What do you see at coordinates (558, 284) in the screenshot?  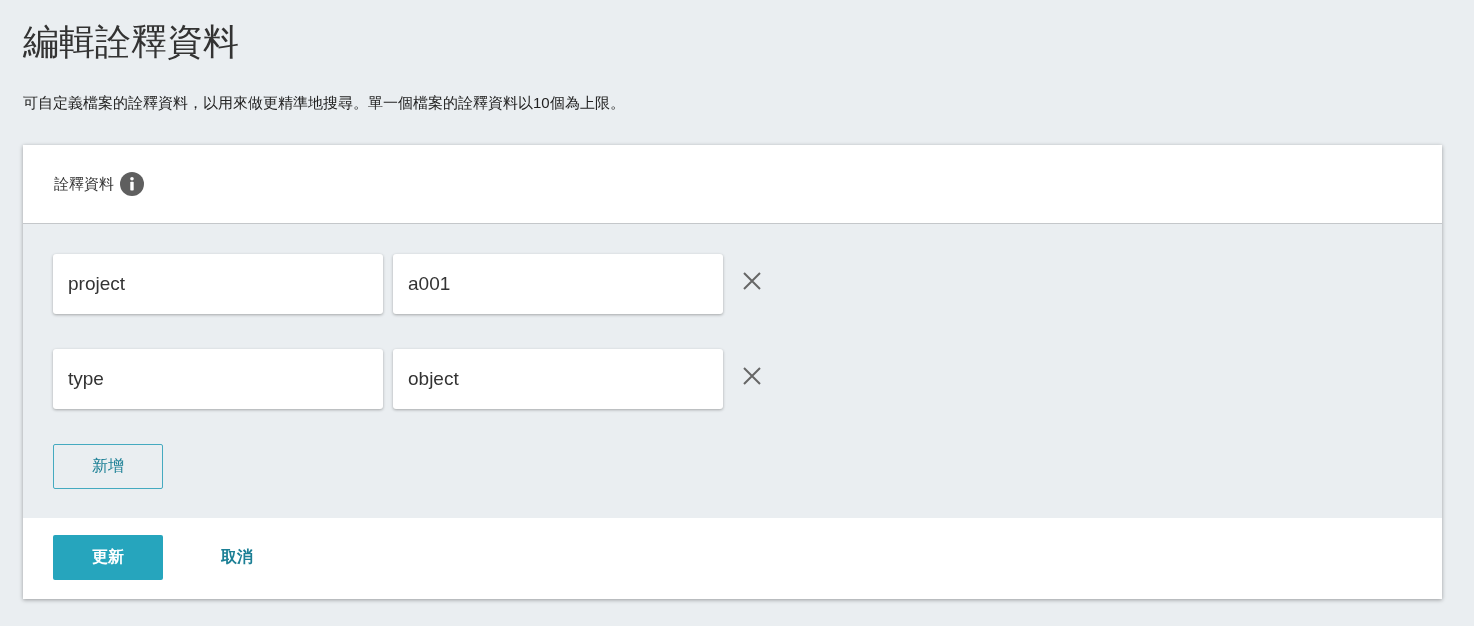 I see `value-field: a001` at bounding box center [558, 284].